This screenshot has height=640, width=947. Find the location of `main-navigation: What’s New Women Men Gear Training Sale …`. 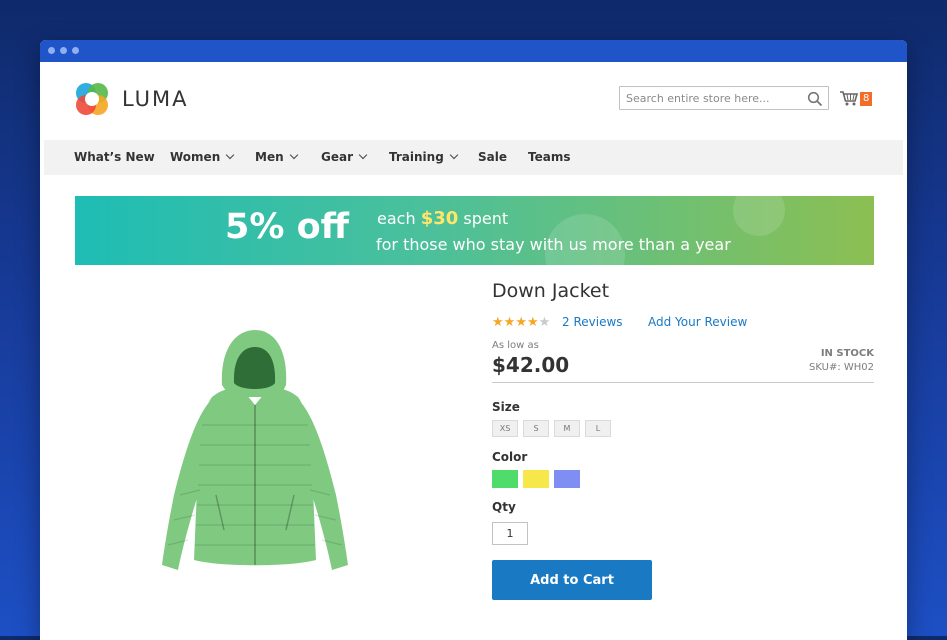

main-navigation: What’s New Women Men Gear Training Sale … is located at coordinates (473, 157).